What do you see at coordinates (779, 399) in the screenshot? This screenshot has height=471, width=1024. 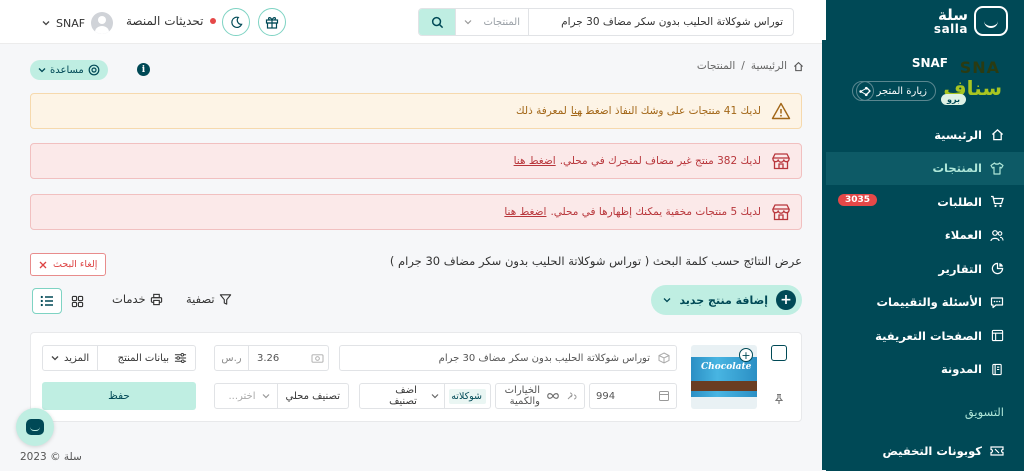 I see `pin-icon` at bounding box center [779, 399].